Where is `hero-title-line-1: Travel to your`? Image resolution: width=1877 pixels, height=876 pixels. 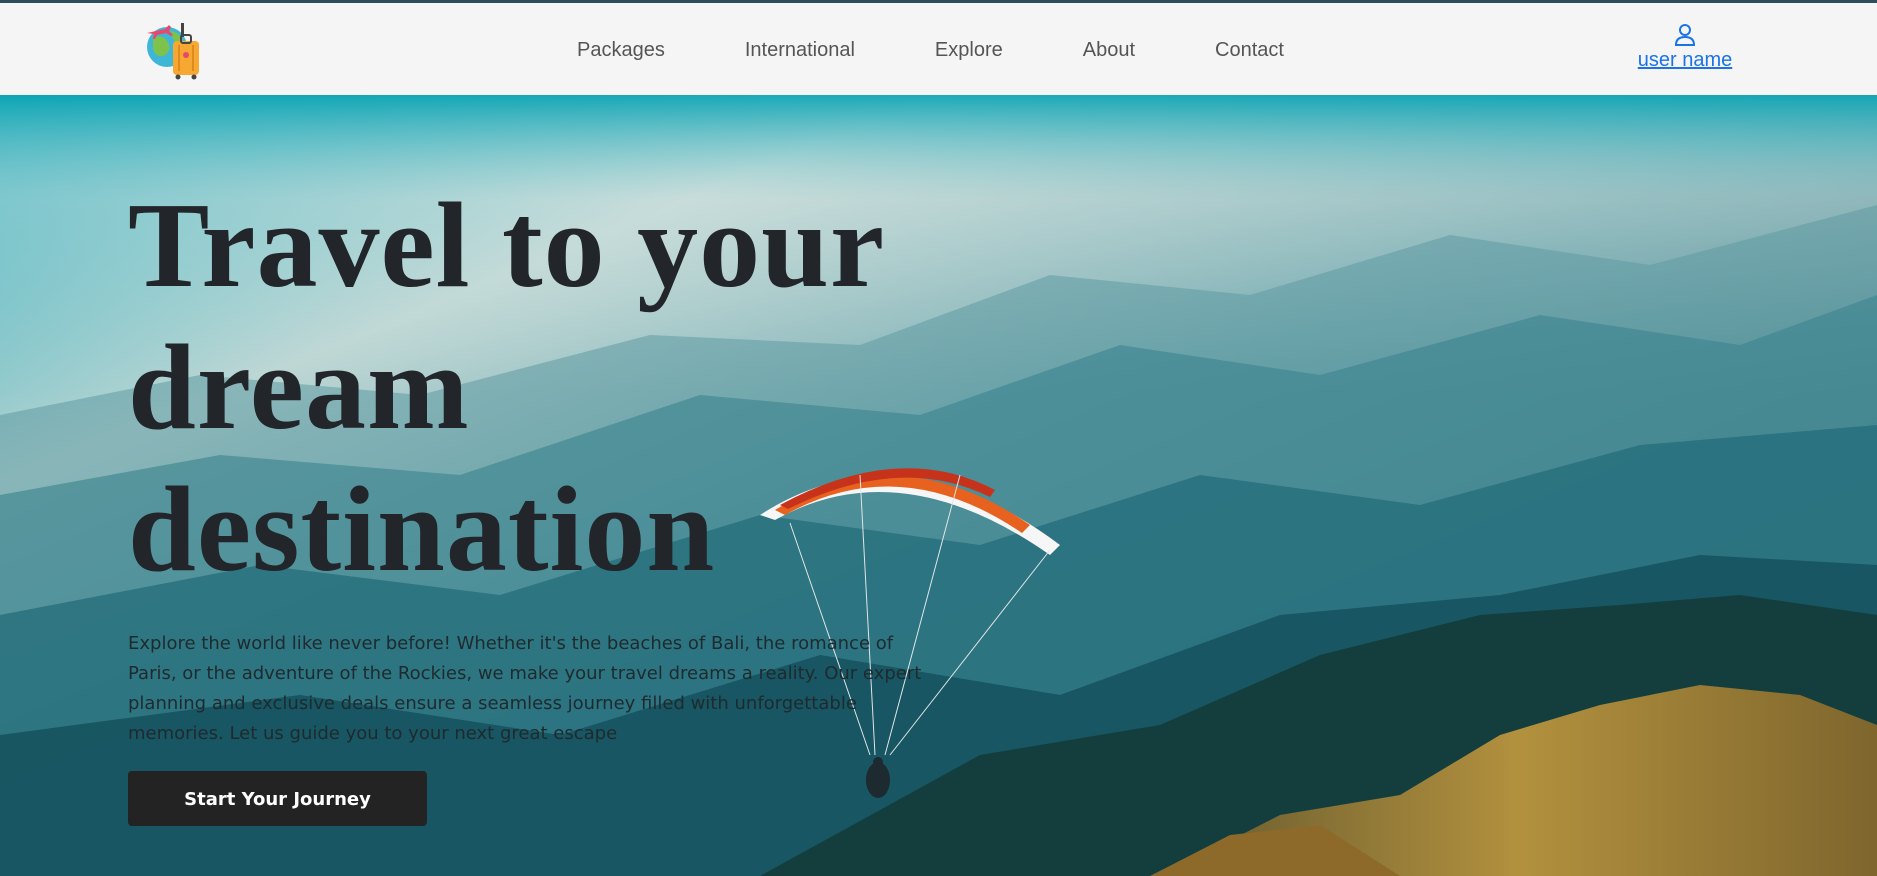 hero-title-line-1: Travel to your is located at coordinates (507, 245).